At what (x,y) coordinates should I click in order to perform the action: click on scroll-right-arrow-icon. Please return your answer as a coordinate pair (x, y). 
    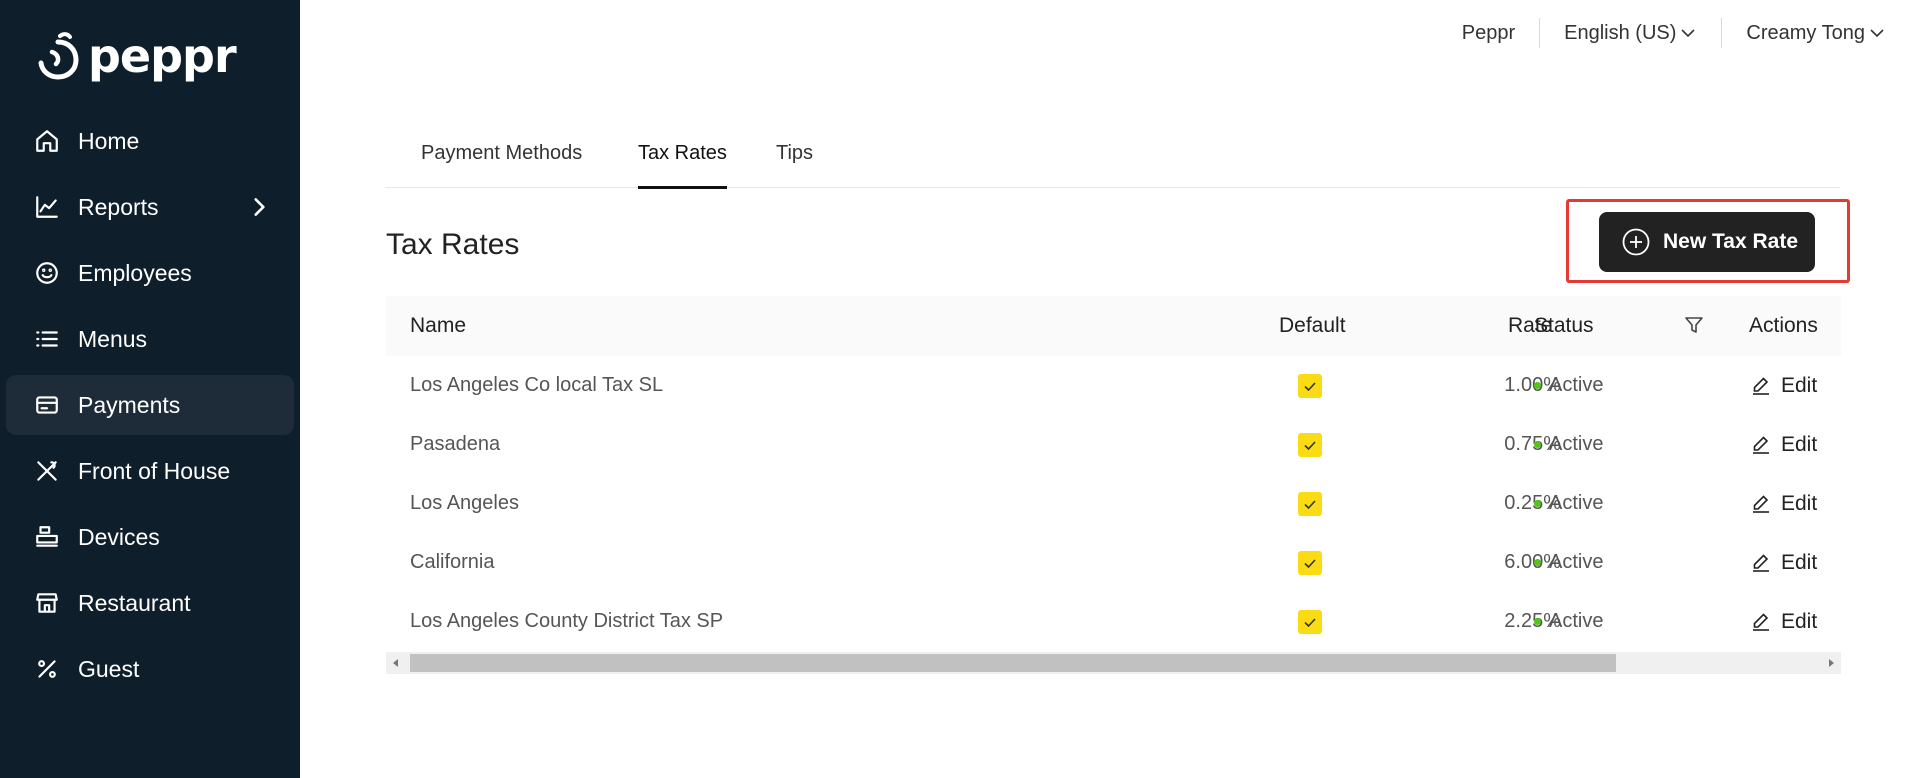
    Looking at the image, I should click on (1831, 663).